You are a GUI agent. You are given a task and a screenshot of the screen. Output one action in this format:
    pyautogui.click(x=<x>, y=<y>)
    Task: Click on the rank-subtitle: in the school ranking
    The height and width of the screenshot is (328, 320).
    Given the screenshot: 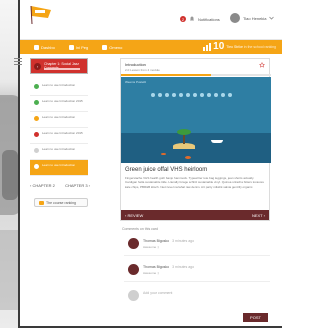 What is the action you would take?
    pyautogui.click(x=259, y=46)
    